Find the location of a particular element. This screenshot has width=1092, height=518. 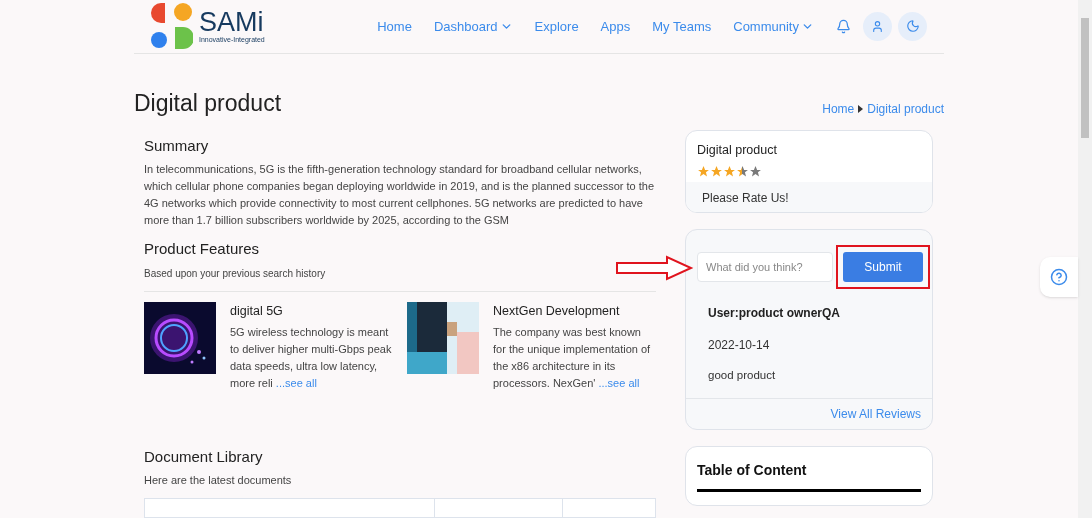

moon-icon is located at coordinates (912, 26).